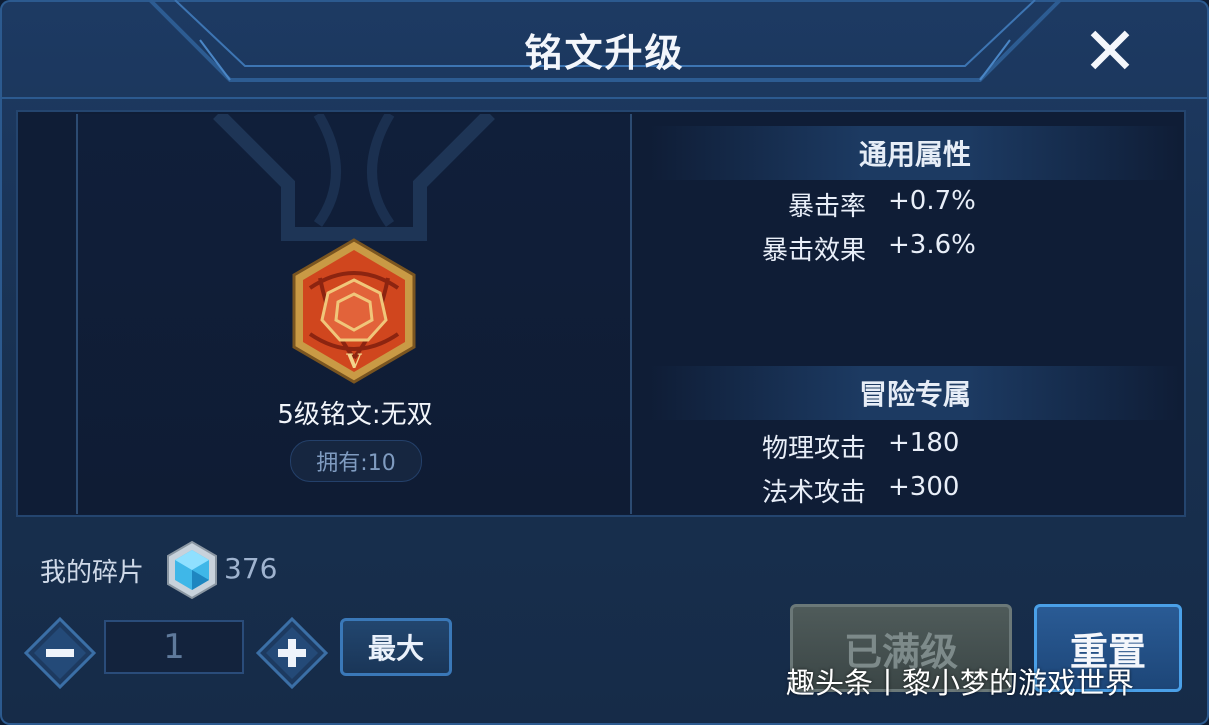  What do you see at coordinates (742, 204) in the screenshot?
I see `attr-row: 暴击率` at bounding box center [742, 204].